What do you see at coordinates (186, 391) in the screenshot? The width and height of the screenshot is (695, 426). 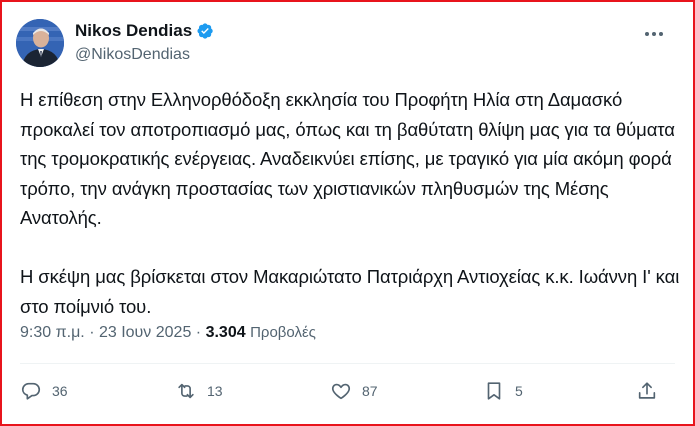 I see `repost-icon` at bounding box center [186, 391].